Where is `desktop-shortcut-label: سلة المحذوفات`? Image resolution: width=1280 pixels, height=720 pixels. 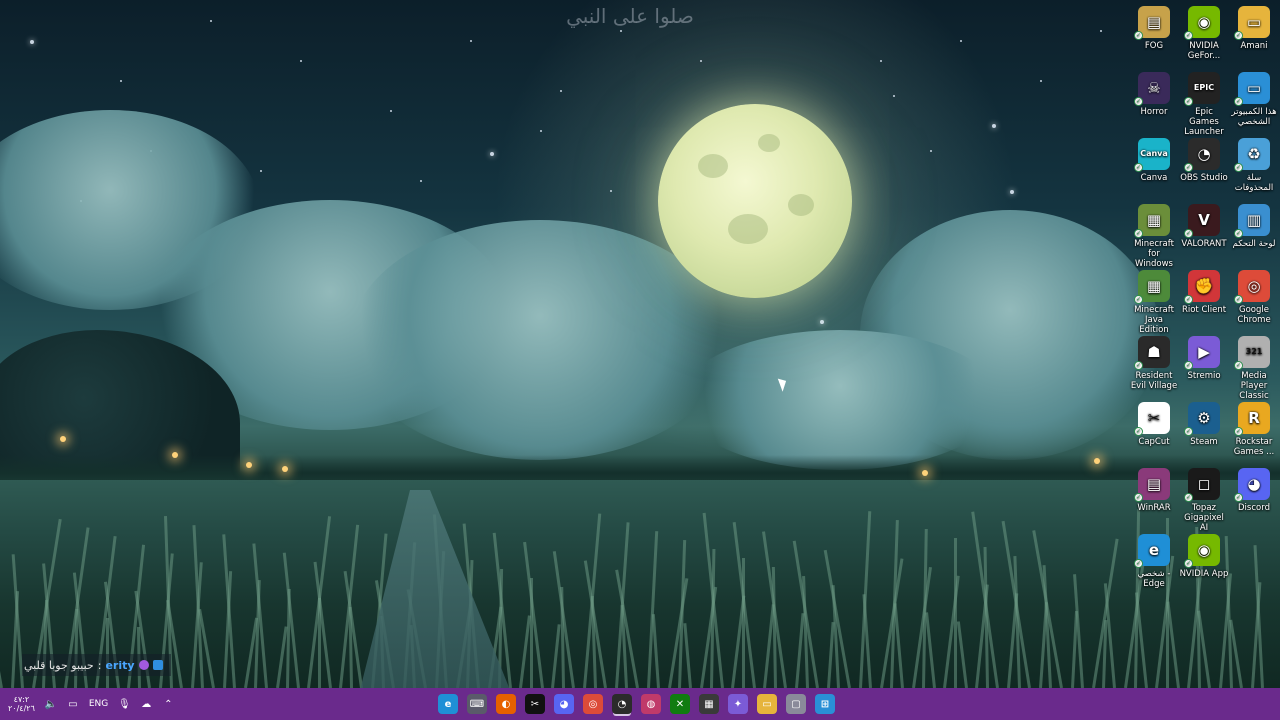 desktop-shortcut-label: سلة المحذوفات is located at coordinates (1254, 183).